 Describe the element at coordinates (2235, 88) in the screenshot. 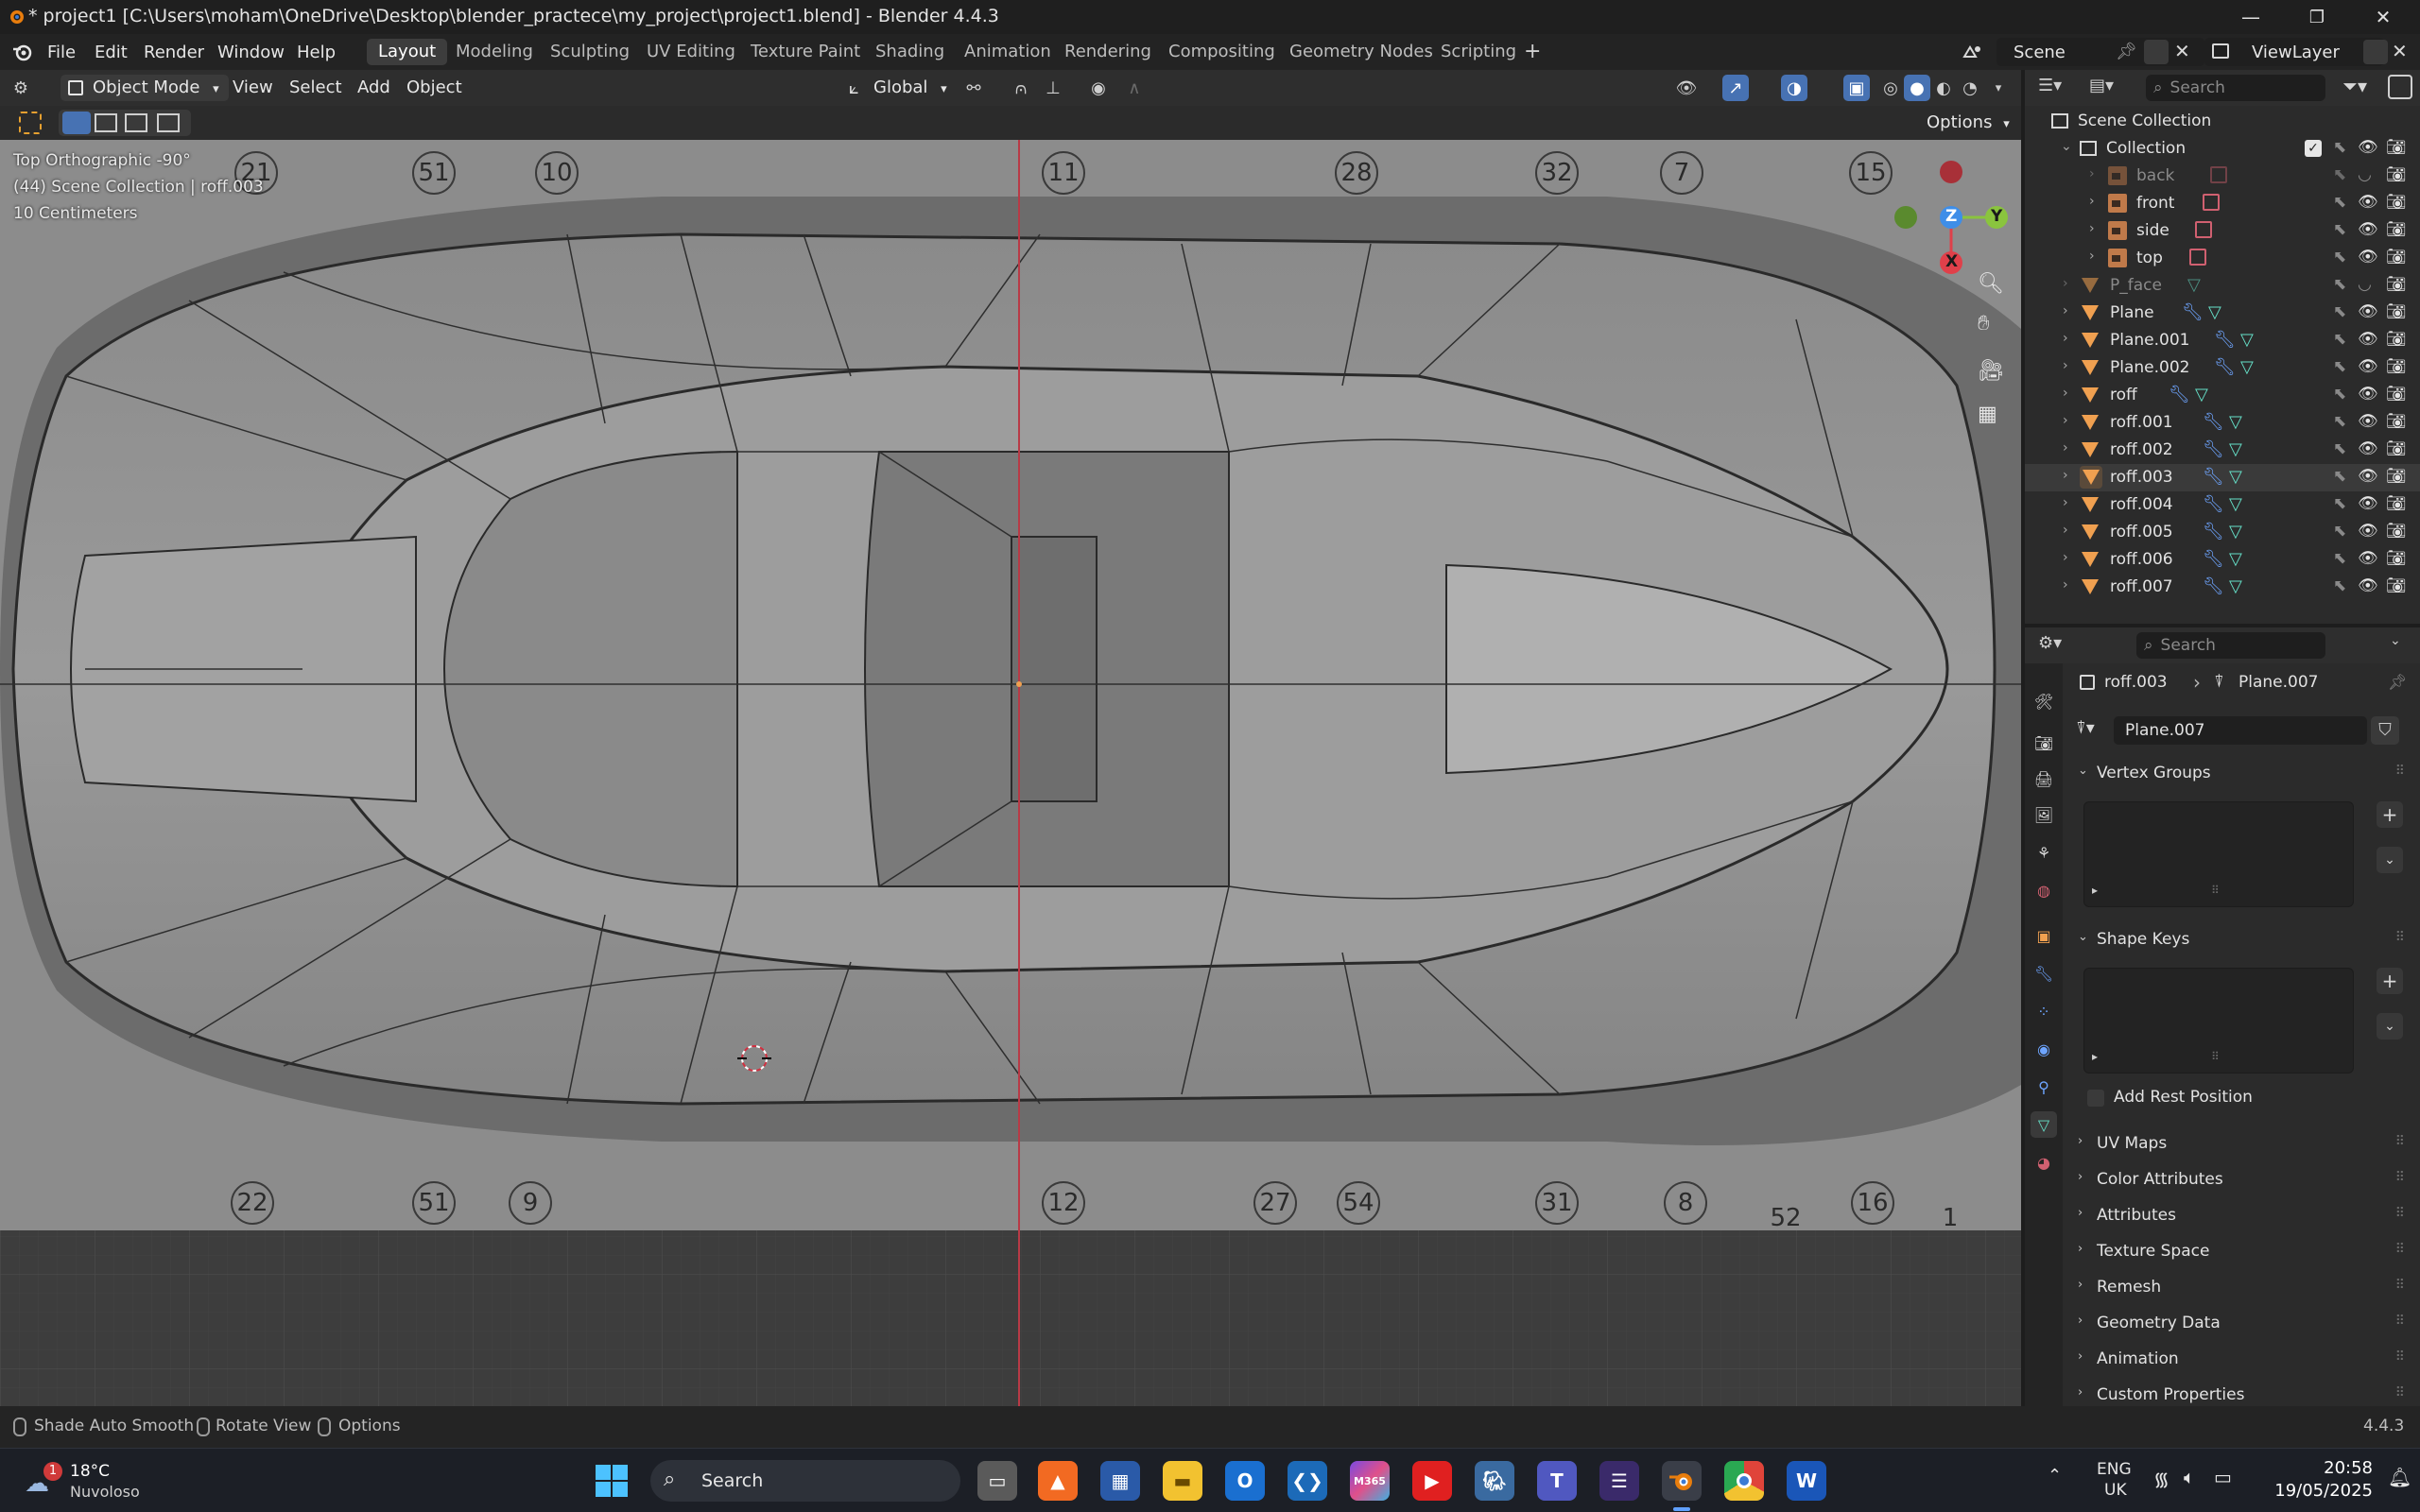

I see `outliner-search-input: ⌕ Search` at that location.